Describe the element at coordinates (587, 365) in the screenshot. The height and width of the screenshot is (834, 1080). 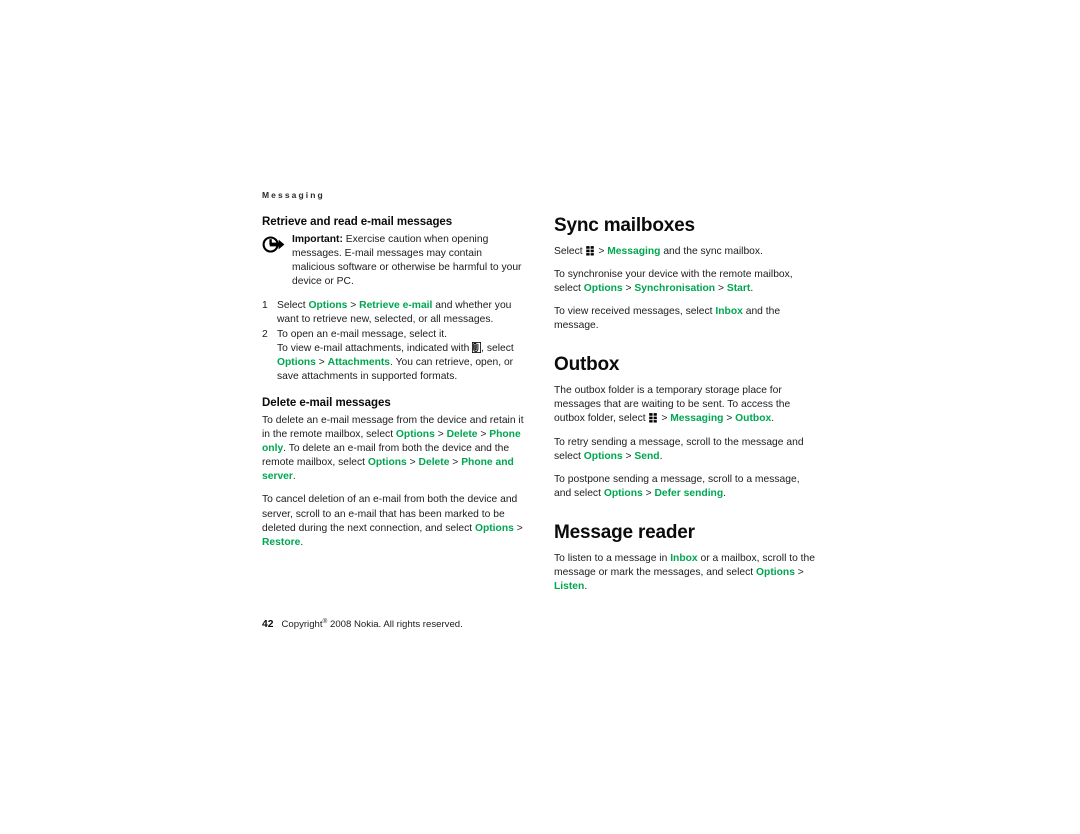
I see `heading-outbox: Outbox` at that location.